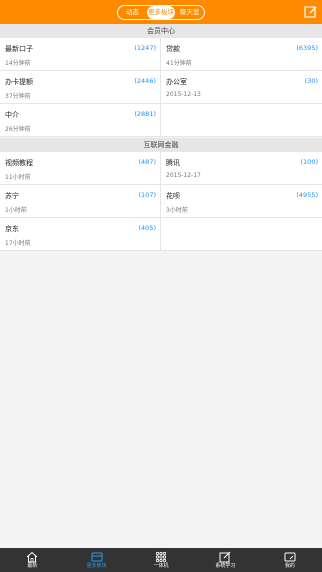 This screenshot has width=322, height=572. What do you see at coordinates (19, 163) in the screenshot?
I see `board-name: 视频教程` at bounding box center [19, 163].